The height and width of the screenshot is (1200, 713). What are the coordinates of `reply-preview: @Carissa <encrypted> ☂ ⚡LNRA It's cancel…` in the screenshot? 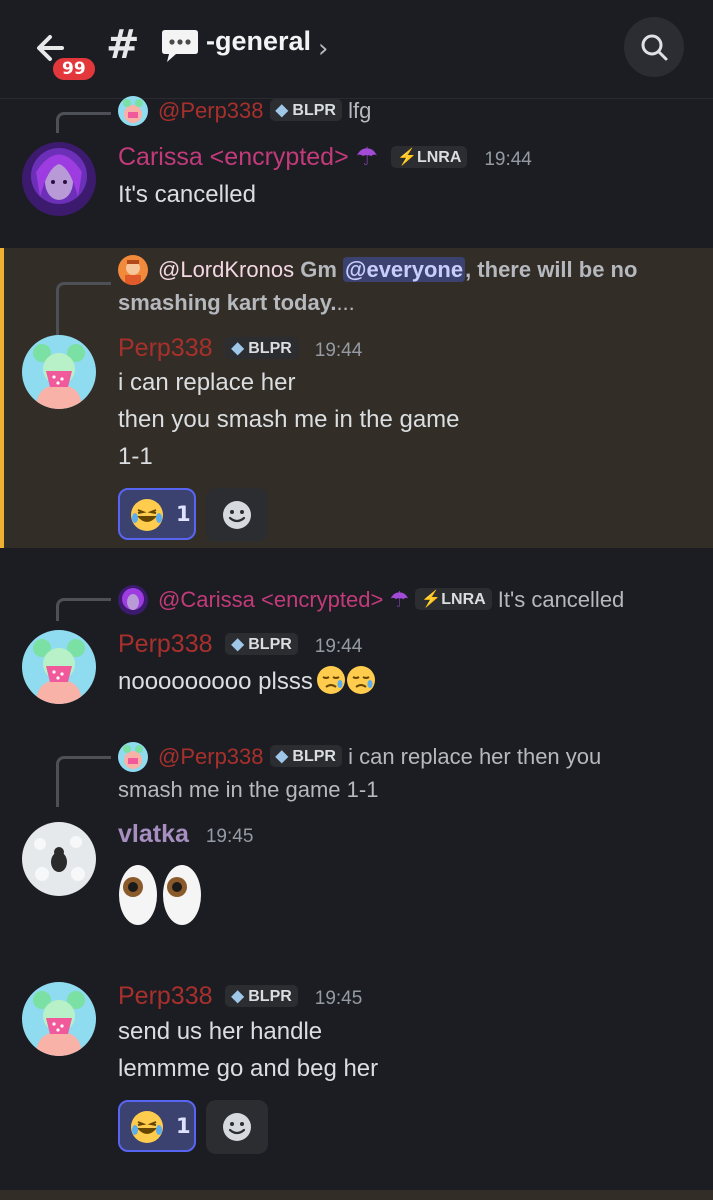 It's located at (391, 600).